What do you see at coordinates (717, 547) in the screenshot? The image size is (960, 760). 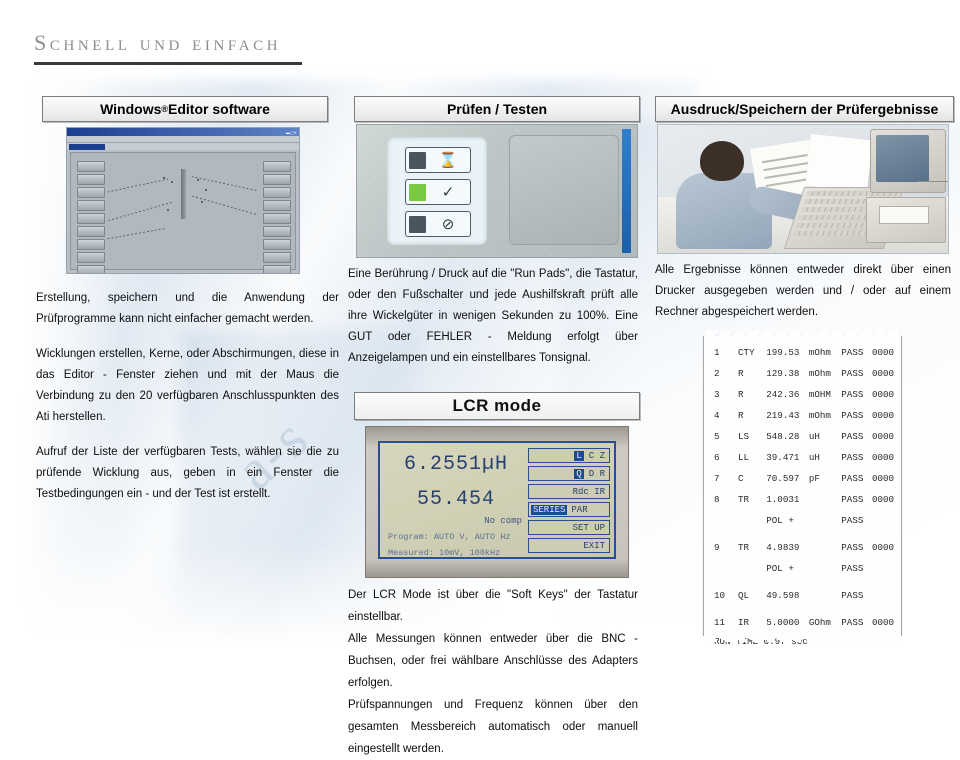 I see `table-cell: 9` at bounding box center [717, 547].